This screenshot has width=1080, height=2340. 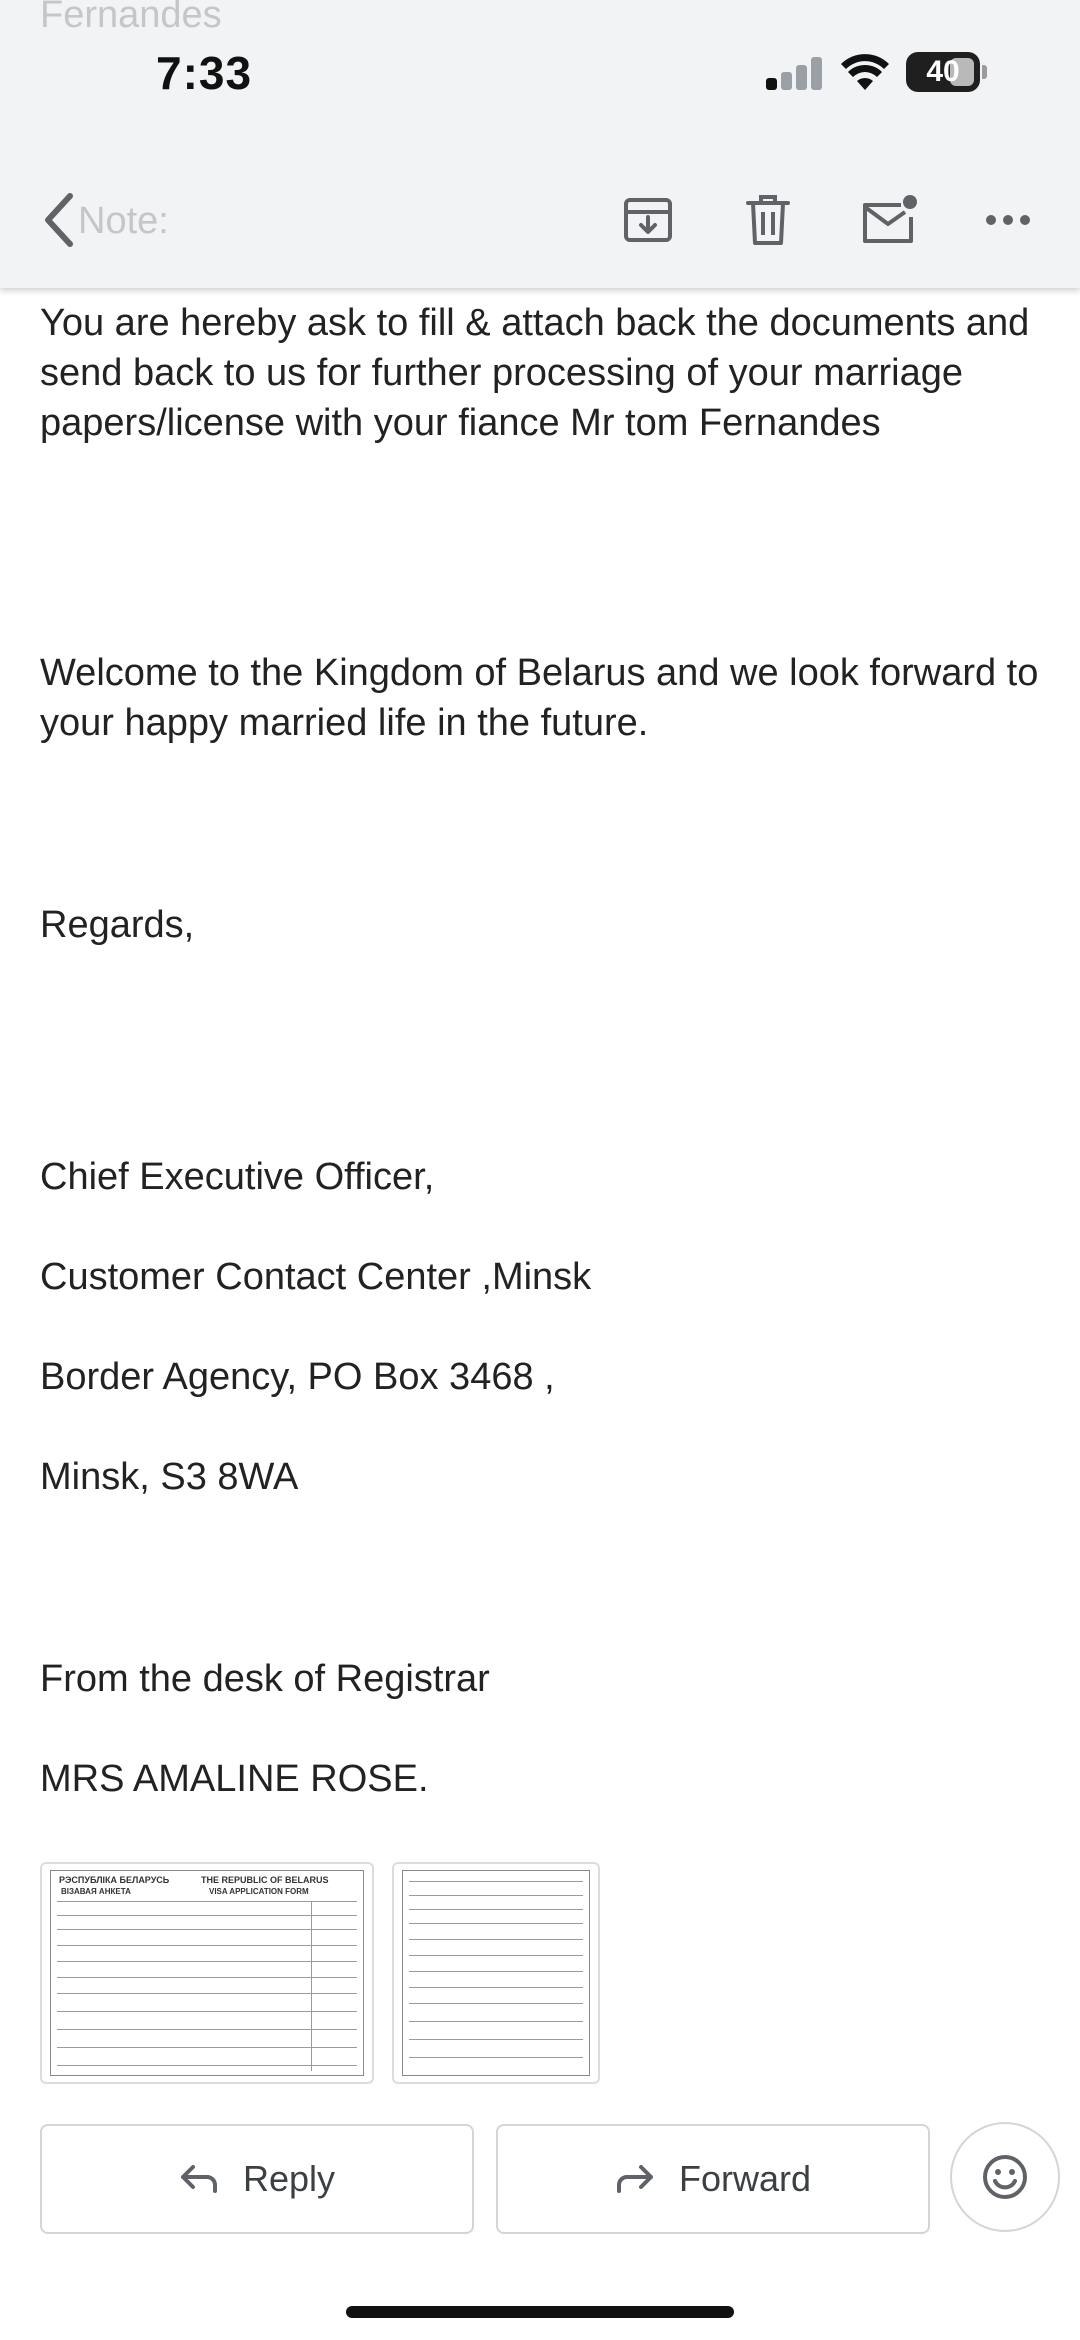 I want to click on battery-level: 40, so click(x=943, y=71).